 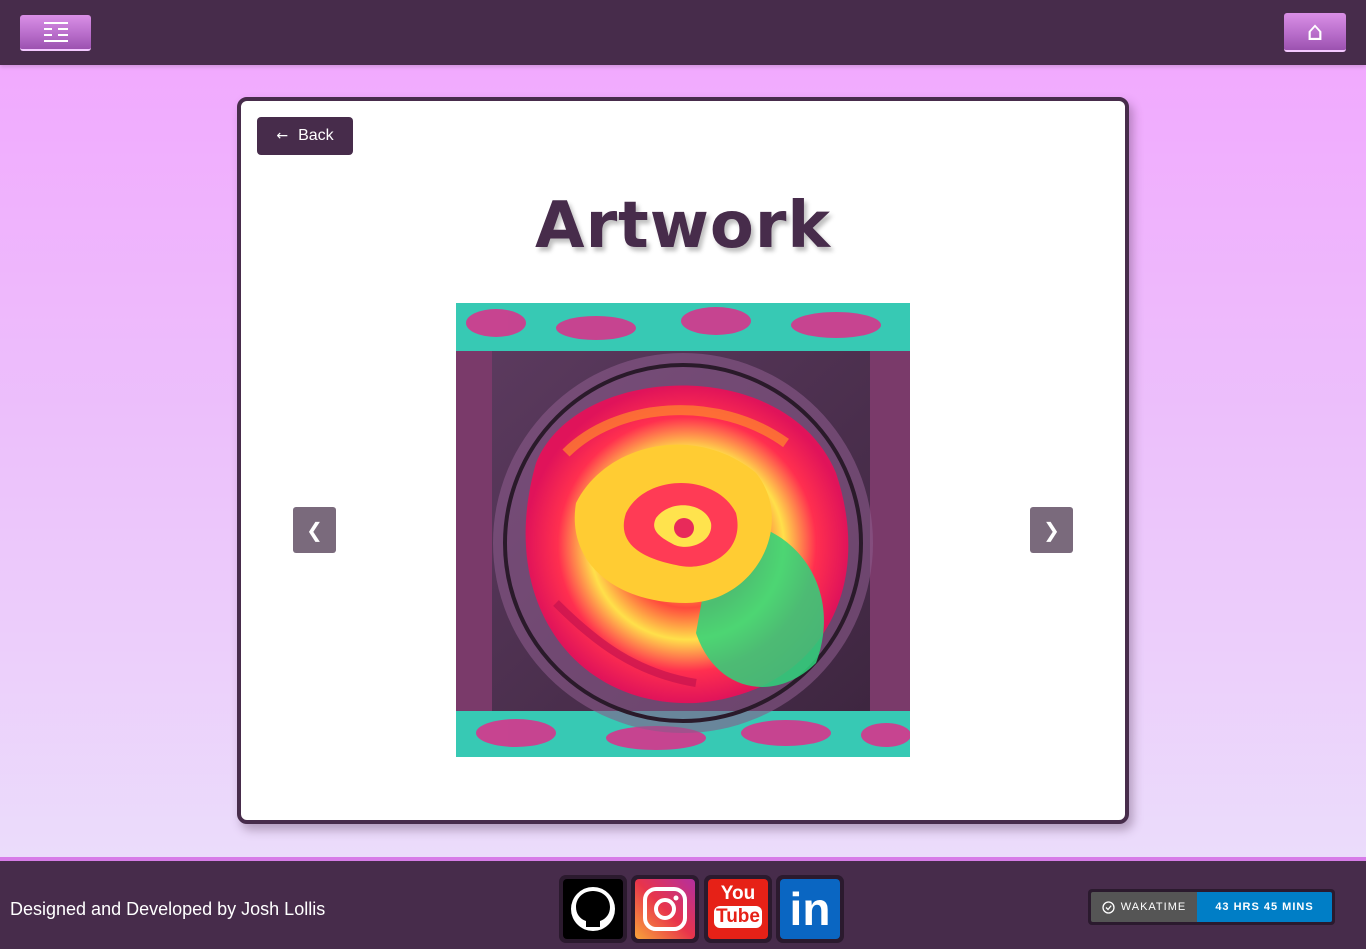 I want to click on wakatime-icon, so click(x=1108, y=907).